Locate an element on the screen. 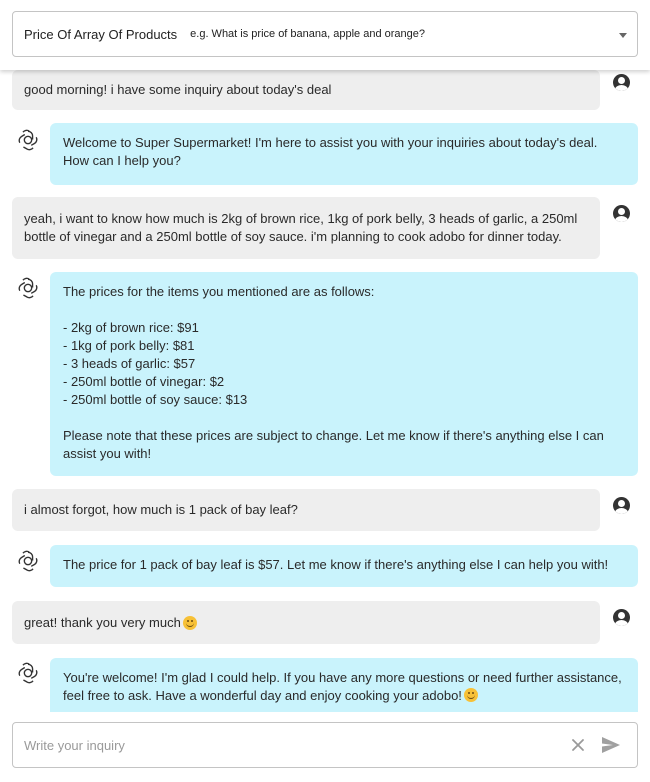  user-message: great! thank you very much is located at coordinates (306, 622).